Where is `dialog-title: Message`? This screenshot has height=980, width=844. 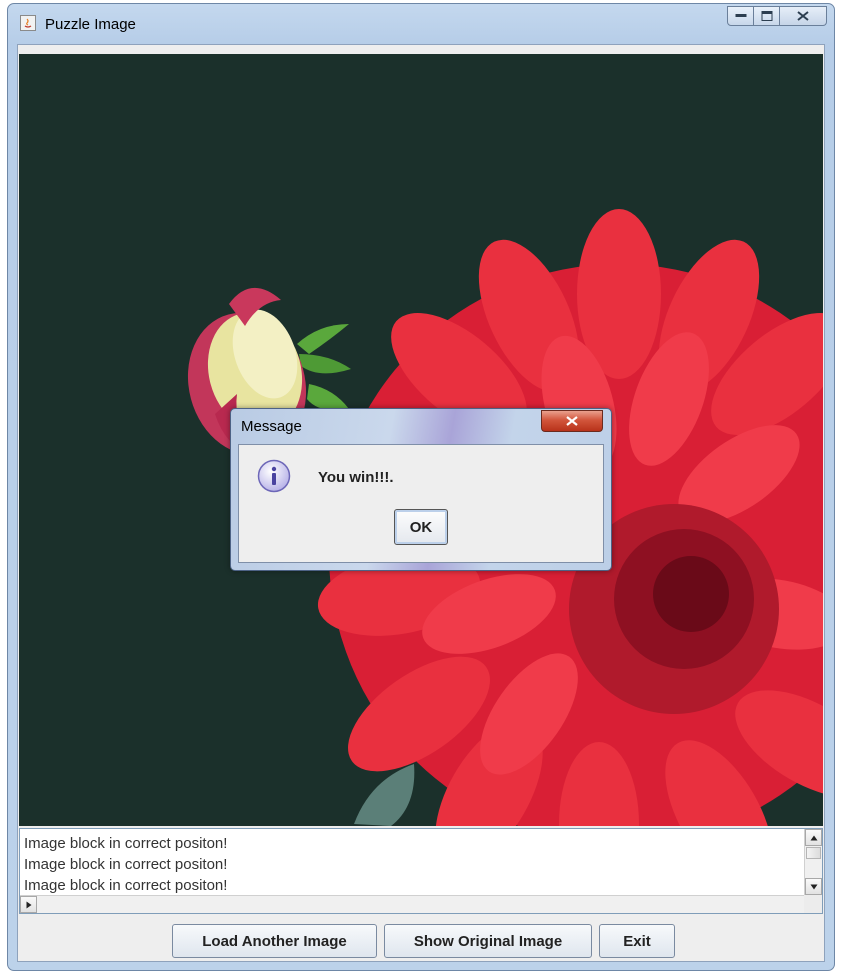
dialog-title: Message is located at coordinates (271, 426).